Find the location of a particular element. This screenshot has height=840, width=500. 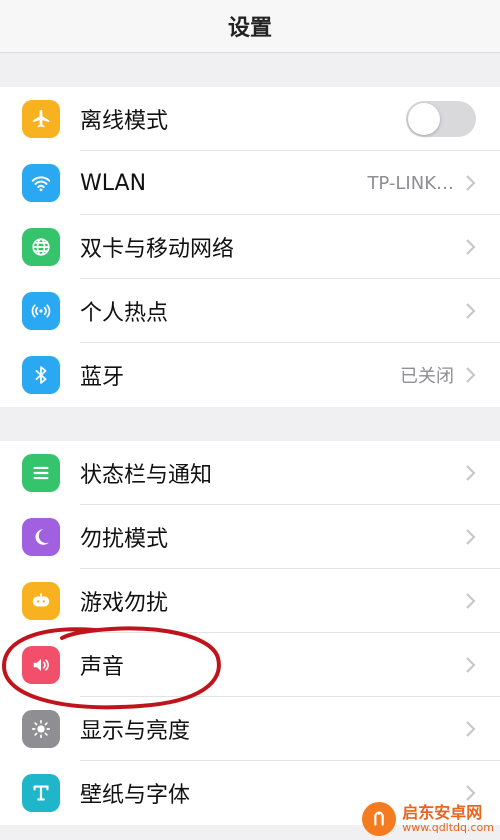

settings-item-label: 状态栏与通知 is located at coordinates (146, 475).